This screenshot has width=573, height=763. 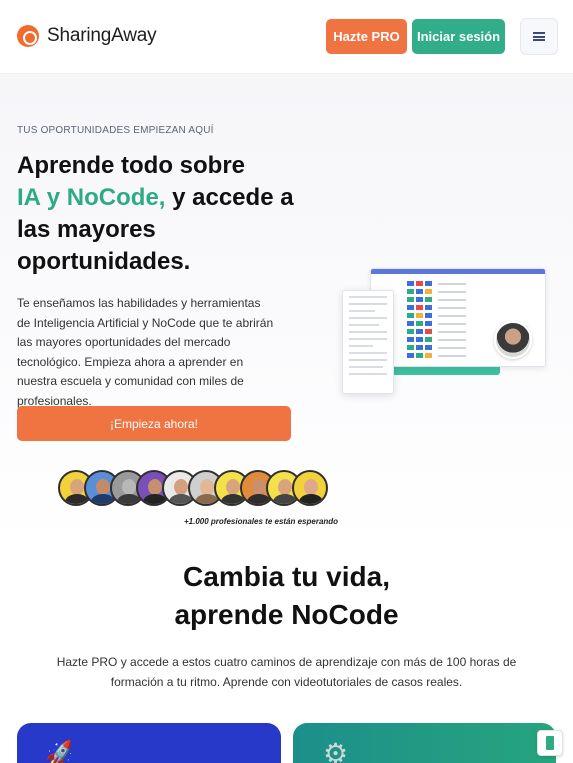 I want to click on headline-part1: Aprende todo sobre, so click(x=131, y=165).